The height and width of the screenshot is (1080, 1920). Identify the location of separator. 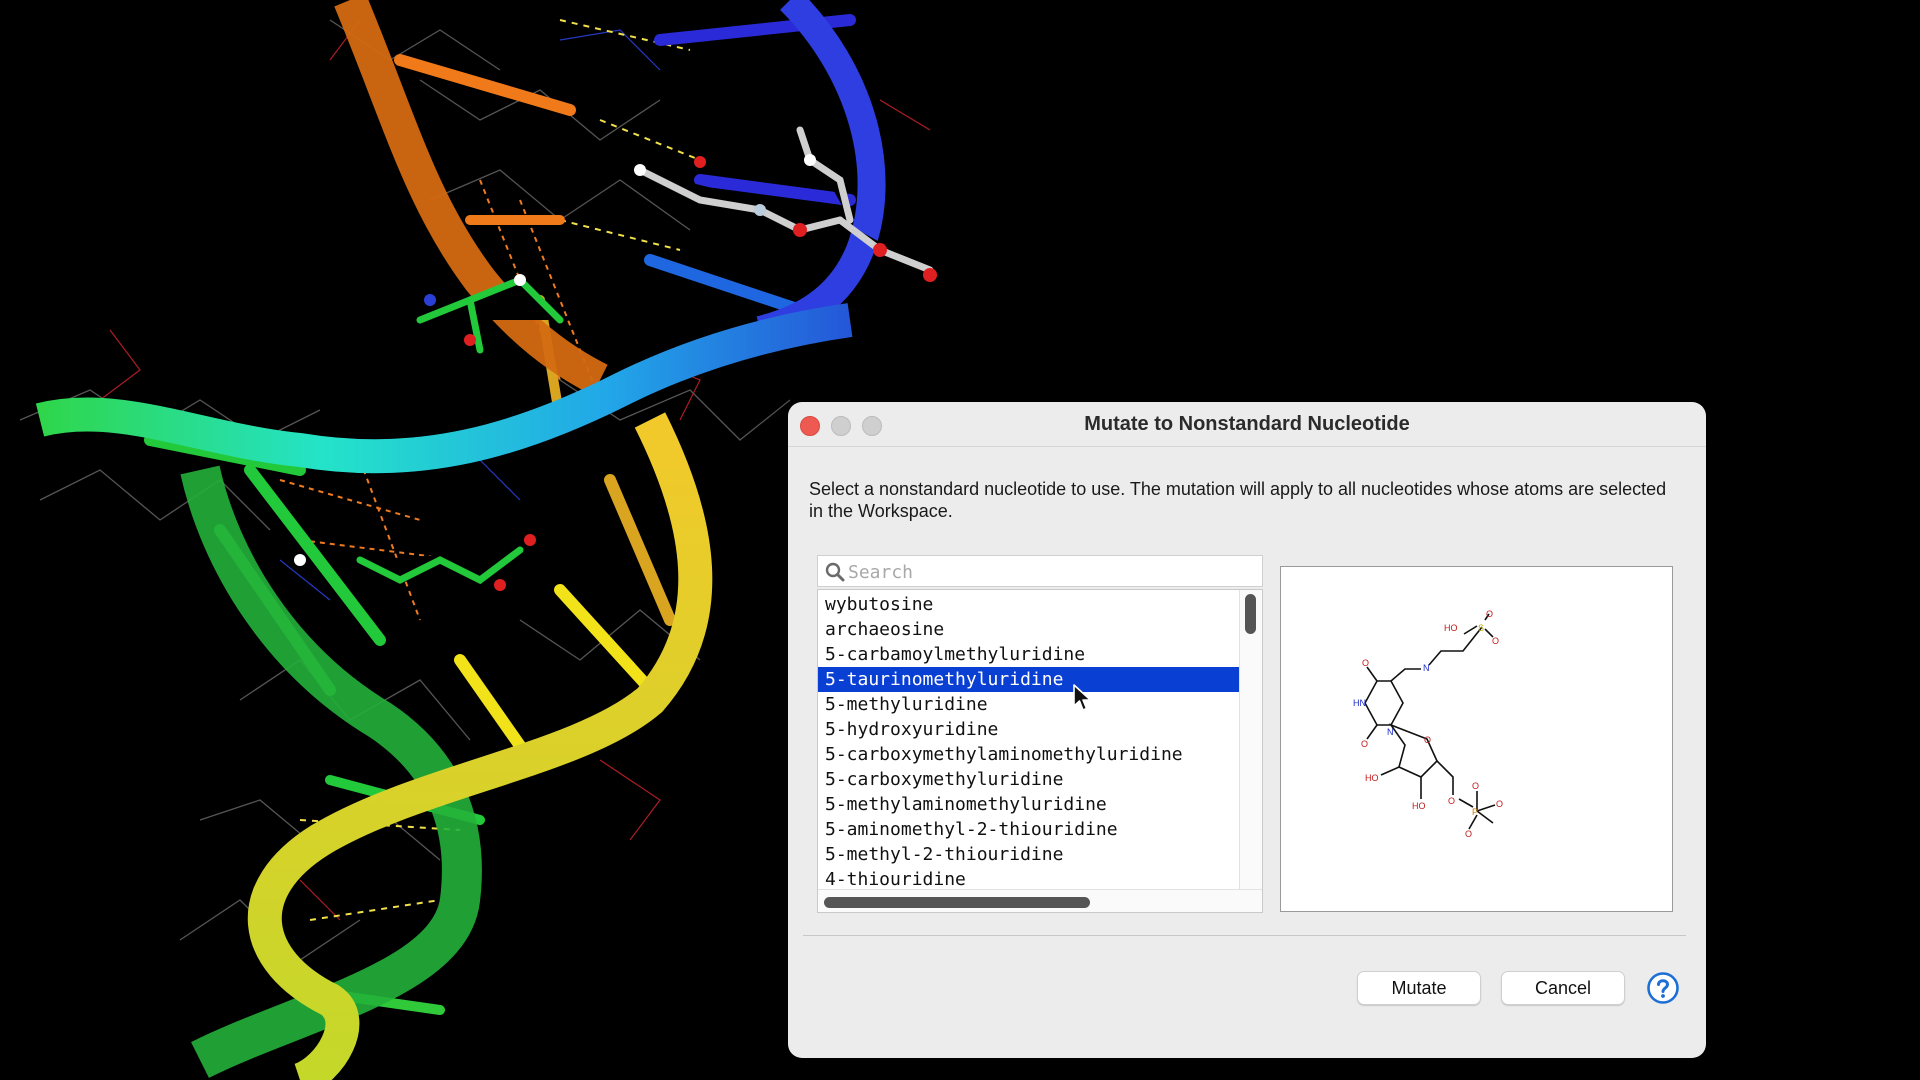
(1244, 935).